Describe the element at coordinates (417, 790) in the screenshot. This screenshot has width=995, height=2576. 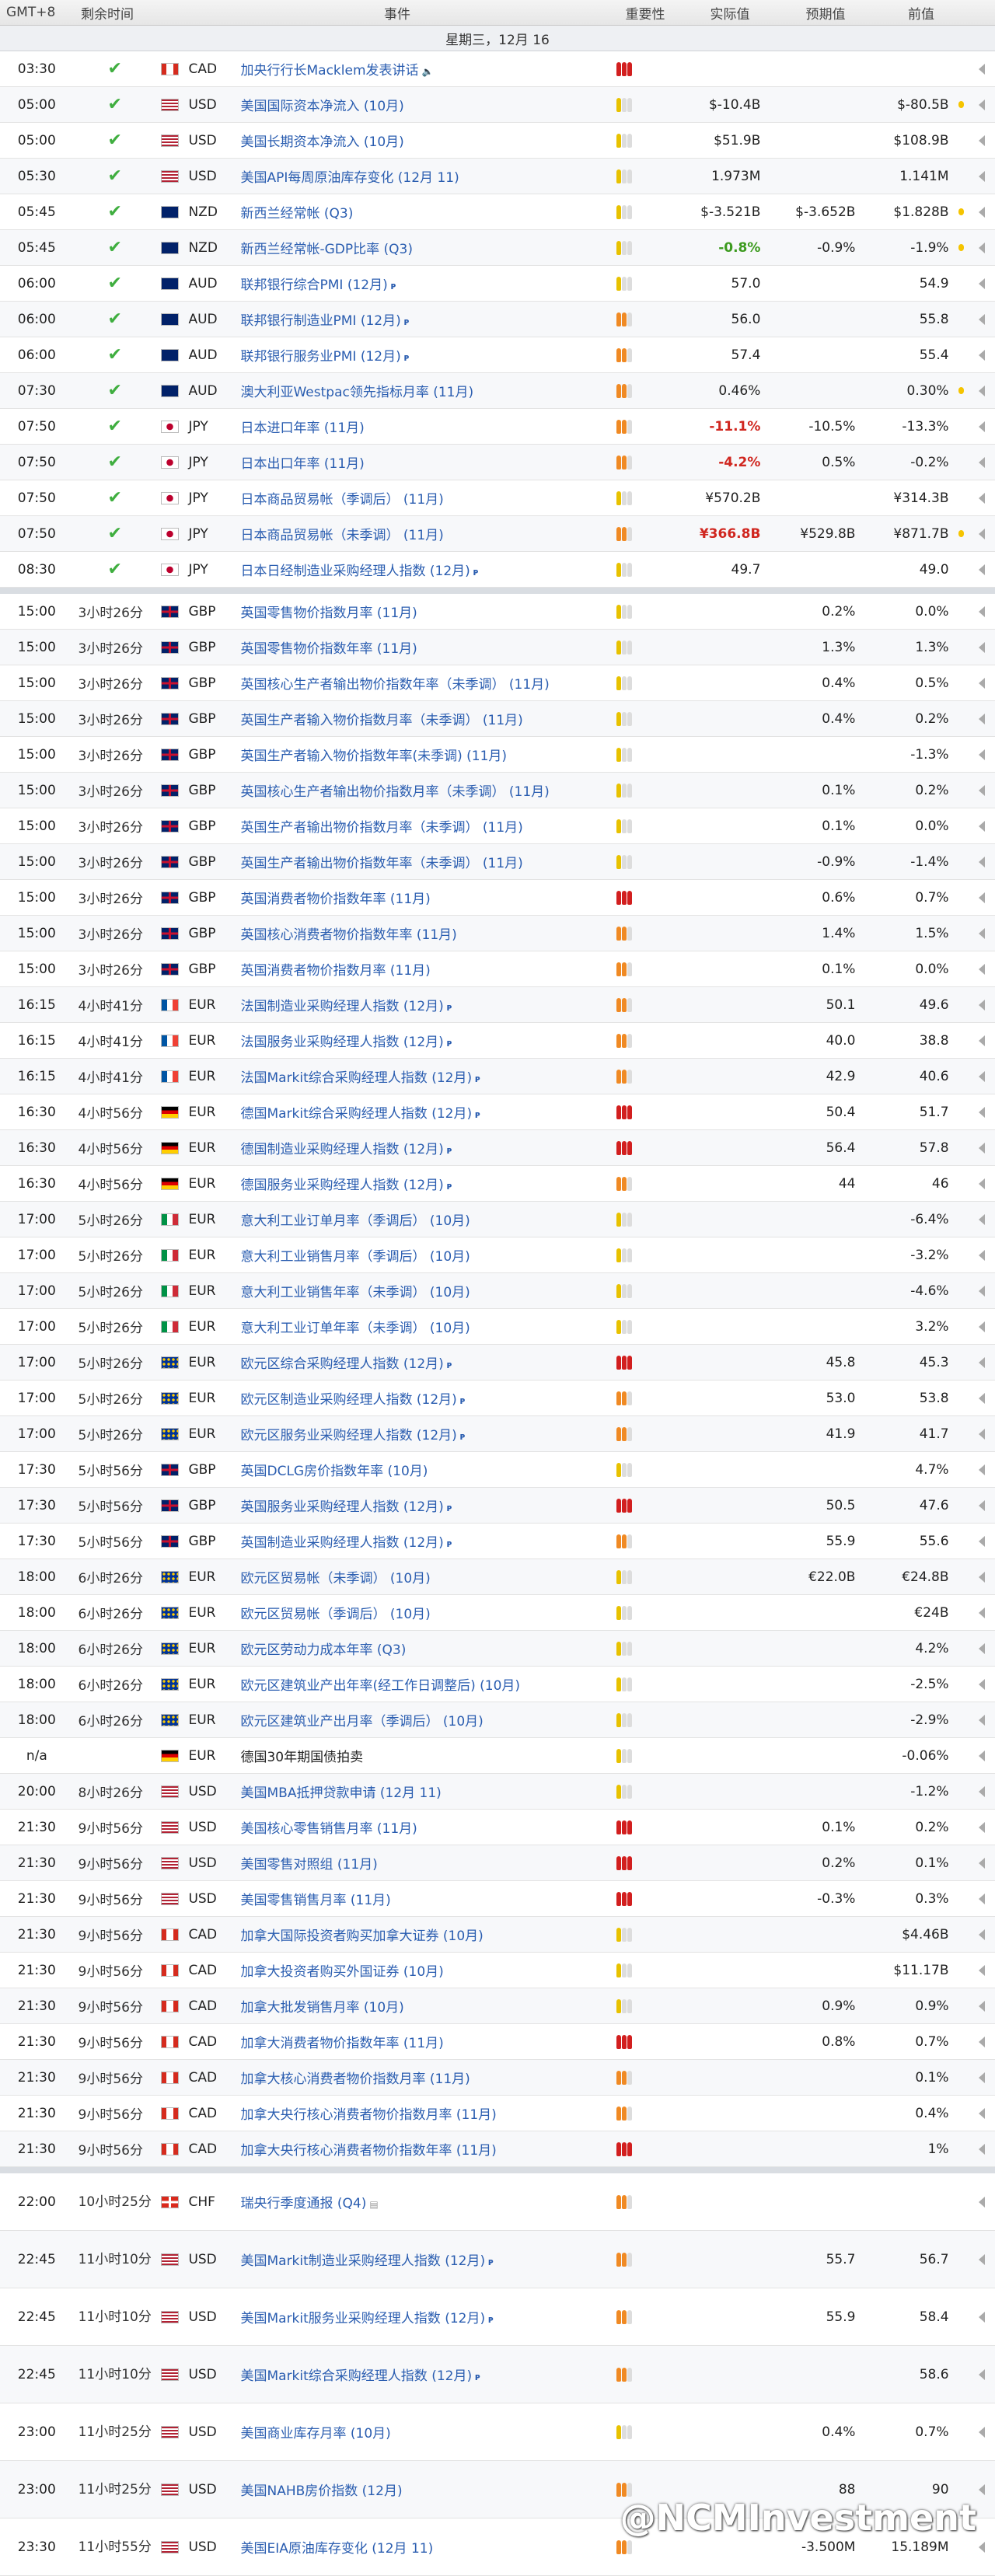
I see `event-name-cell: 英国核心生产者输出物价指数月率（未季调） (11月)` at that location.